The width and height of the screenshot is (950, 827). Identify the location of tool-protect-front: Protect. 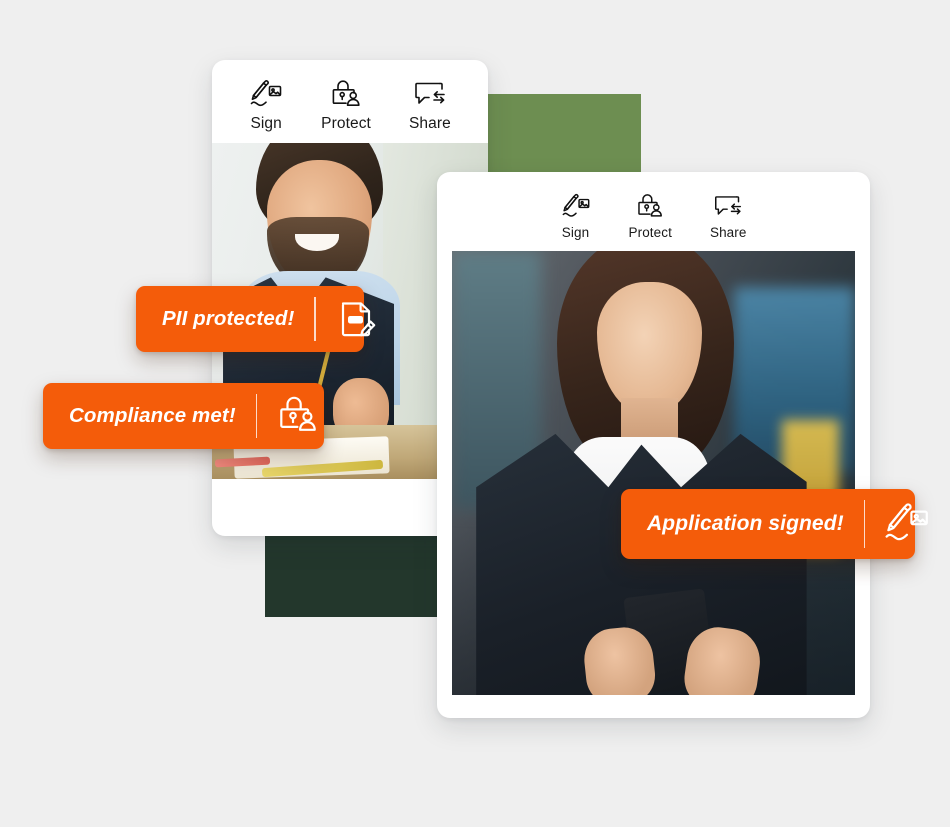
(650, 216).